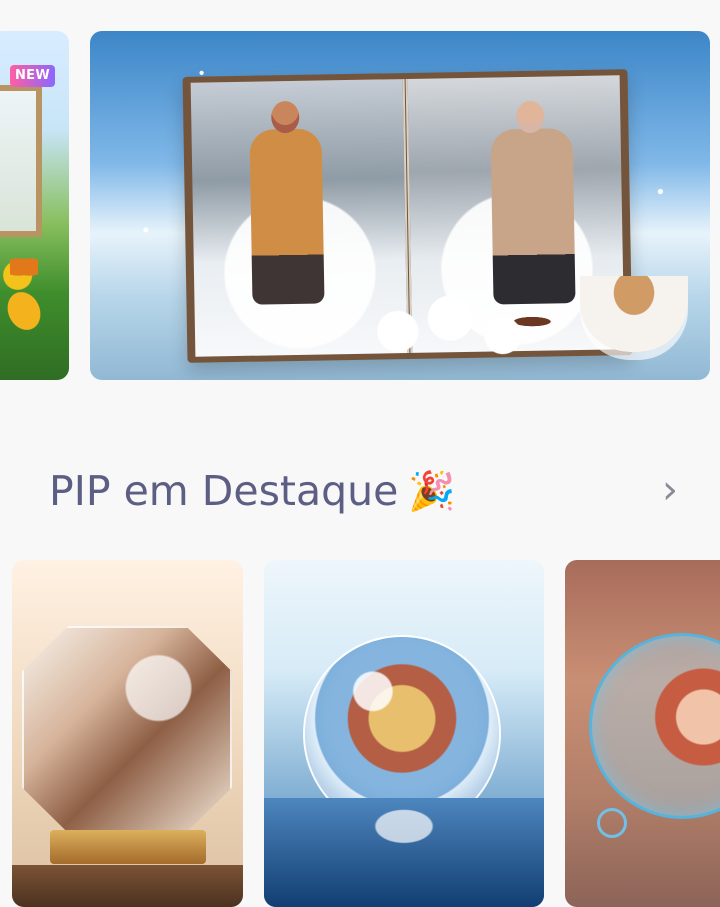 The height and width of the screenshot is (907, 720). What do you see at coordinates (465, 330) in the screenshot?
I see `roses-chocolates-decoration` at bounding box center [465, 330].